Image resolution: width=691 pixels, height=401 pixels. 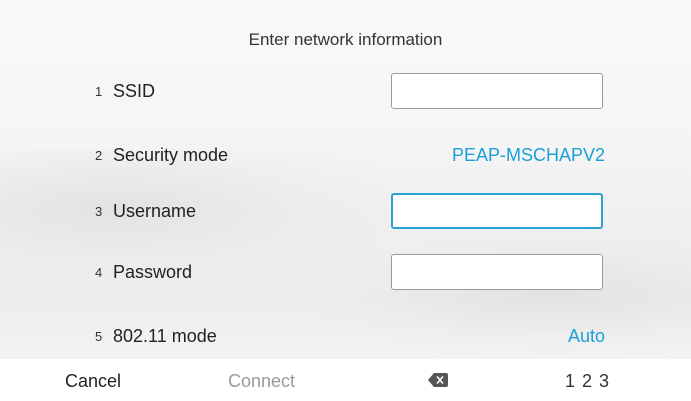 What do you see at coordinates (497, 91) in the screenshot?
I see `ssid-input` at bounding box center [497, 91].